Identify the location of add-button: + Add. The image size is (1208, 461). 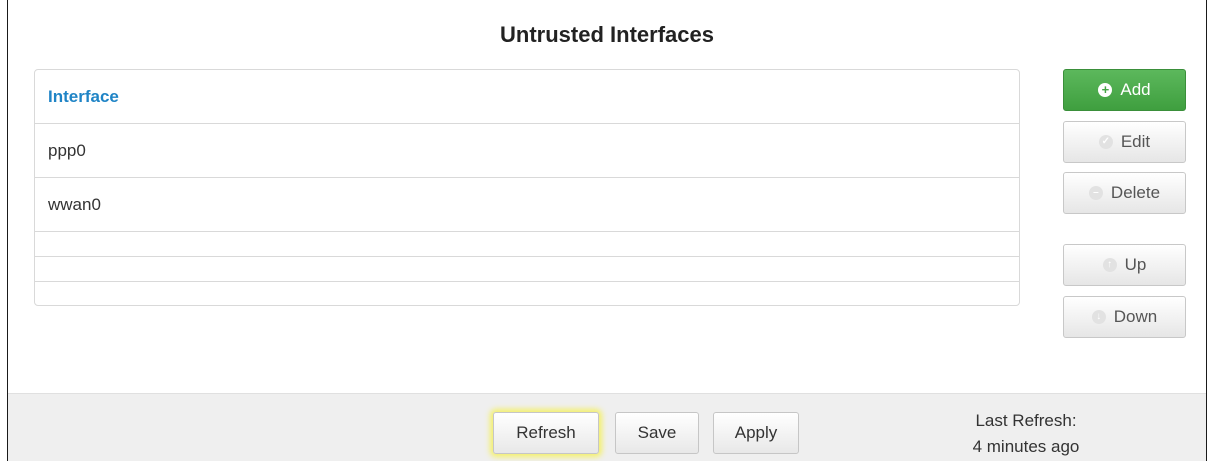
(1124, 90).